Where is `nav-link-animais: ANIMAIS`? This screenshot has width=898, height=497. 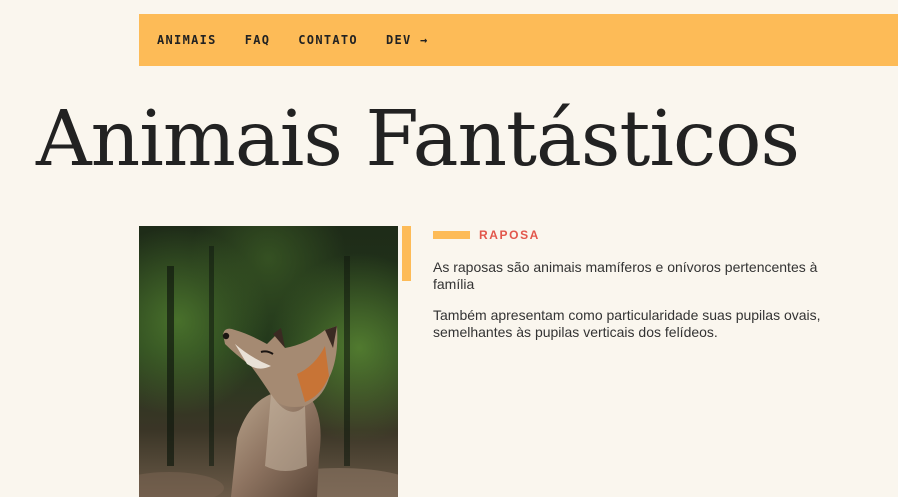 nav-link-animais: ANIMAIS is located at coordinates (187, 40).